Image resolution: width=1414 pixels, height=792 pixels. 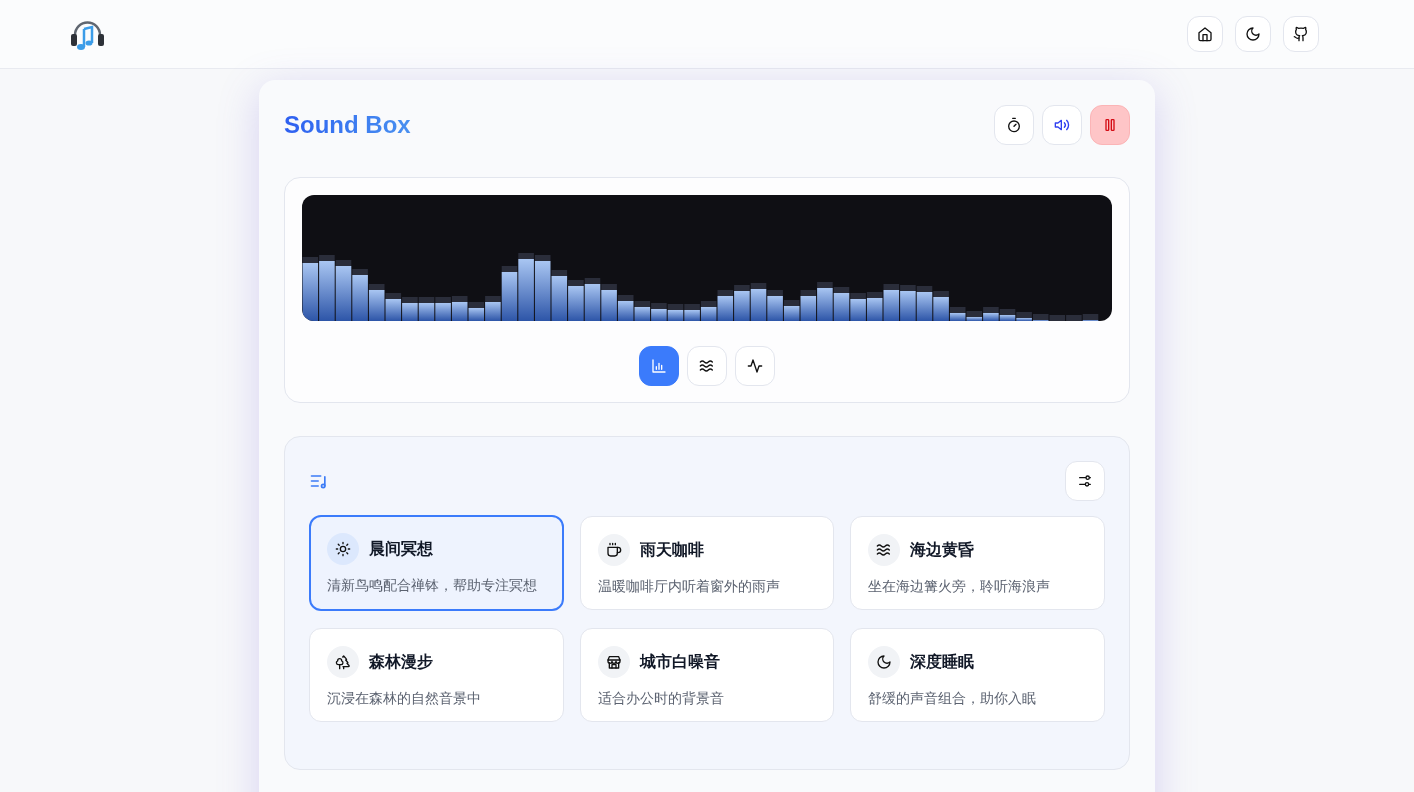 I want to click on coffee-cup-icon, so click(x=613, y=550).